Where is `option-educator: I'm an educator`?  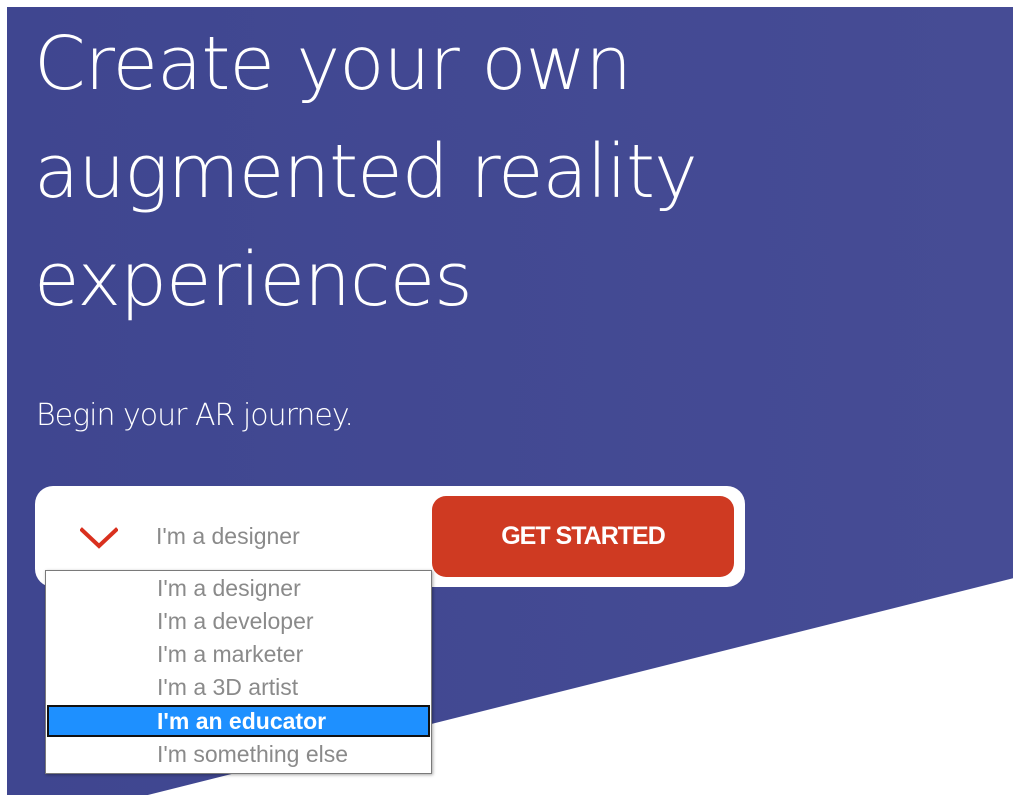 option-educator: I'm an educator is located at coordinates (238, 721).